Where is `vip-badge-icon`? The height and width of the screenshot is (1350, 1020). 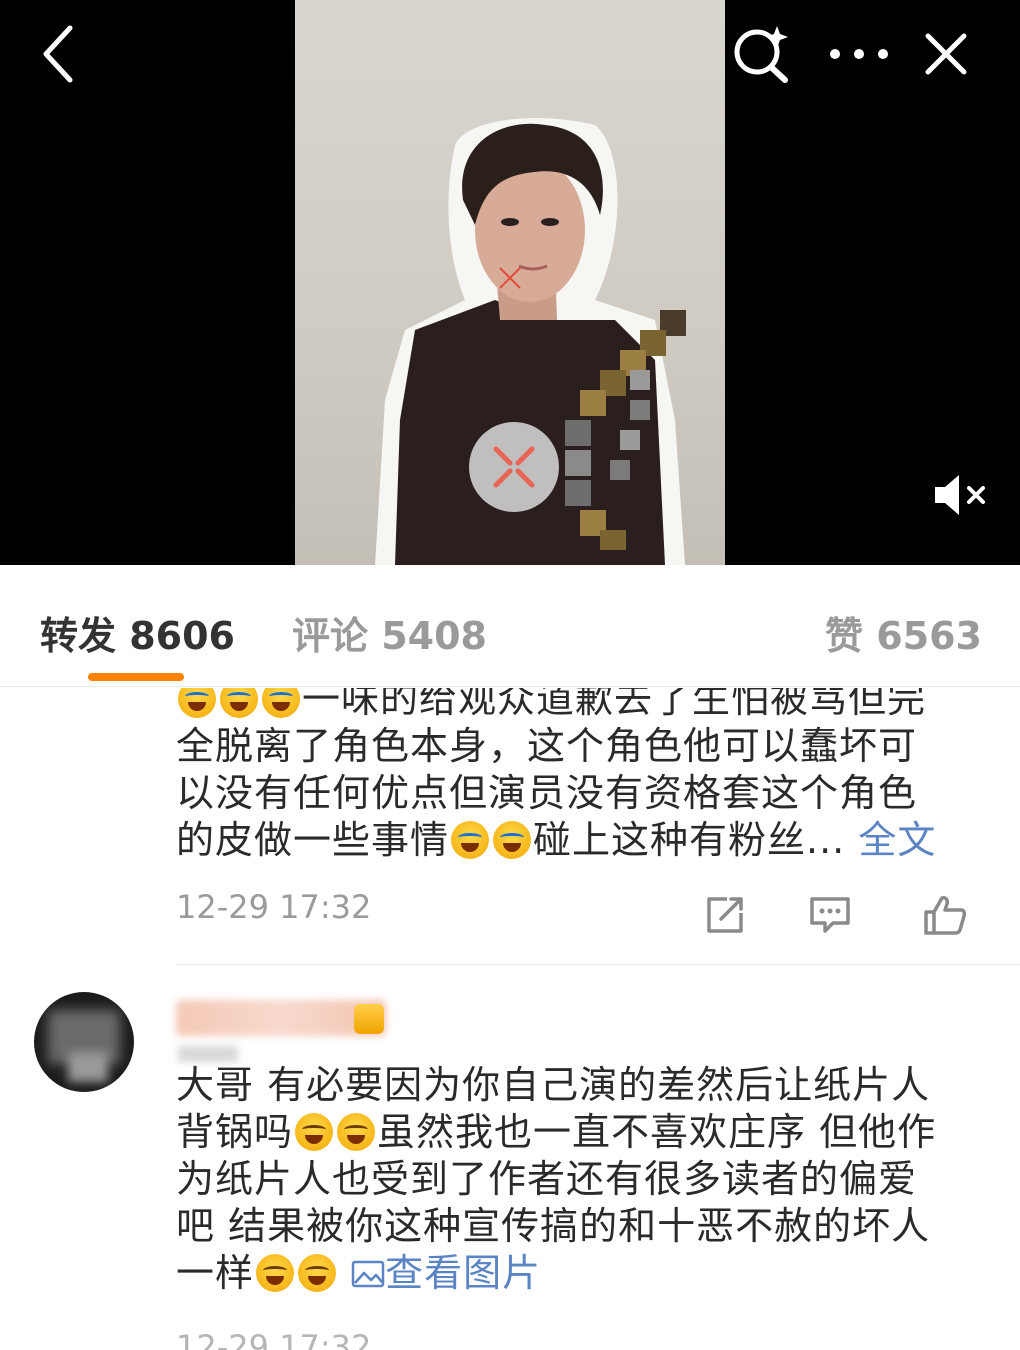 vip-badge-icon is located at coordinates (369, 1019).